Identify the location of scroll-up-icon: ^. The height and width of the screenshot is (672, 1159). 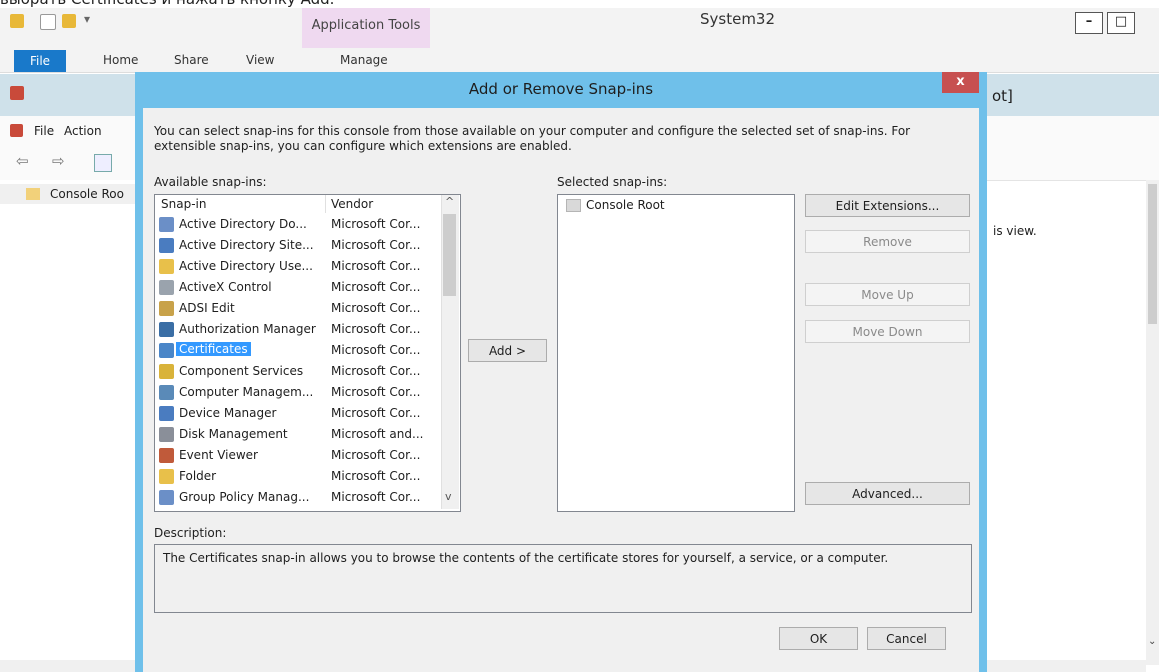
(449, 201).